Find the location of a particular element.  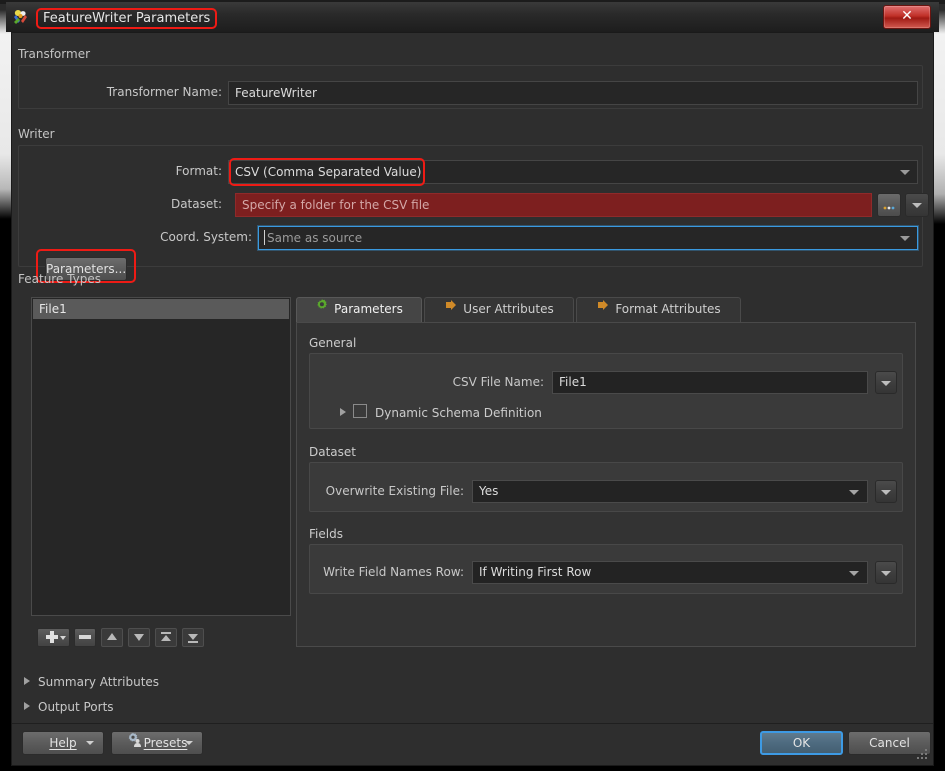

dynamic-schema-label: Dynamic Schema Definition is located at coordinates (458, 413).